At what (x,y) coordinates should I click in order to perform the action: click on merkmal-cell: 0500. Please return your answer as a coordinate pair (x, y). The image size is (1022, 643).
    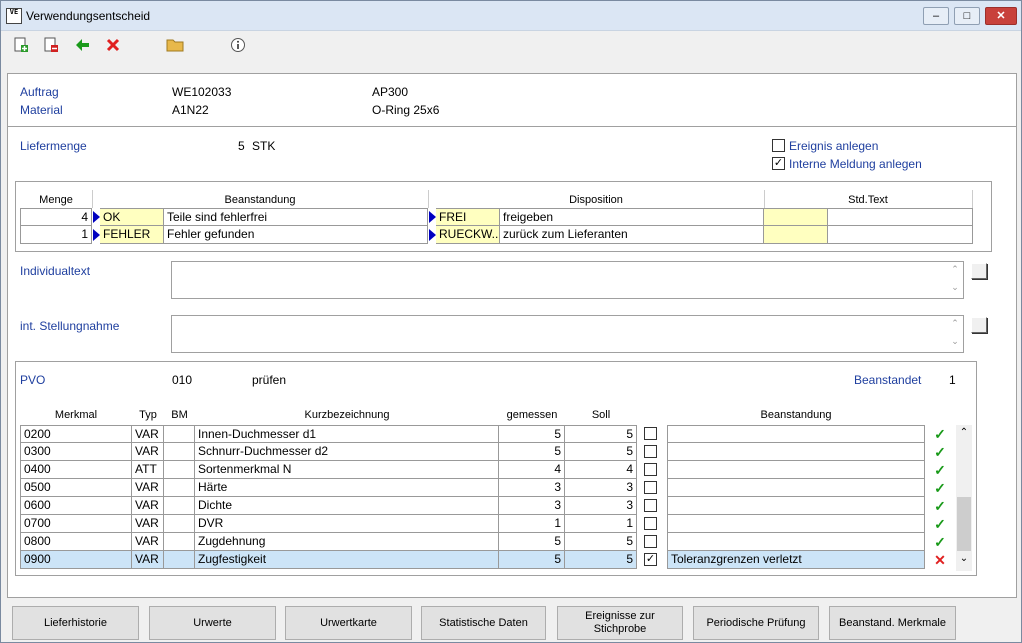
    Looking at the image, I should click on (76, 488).